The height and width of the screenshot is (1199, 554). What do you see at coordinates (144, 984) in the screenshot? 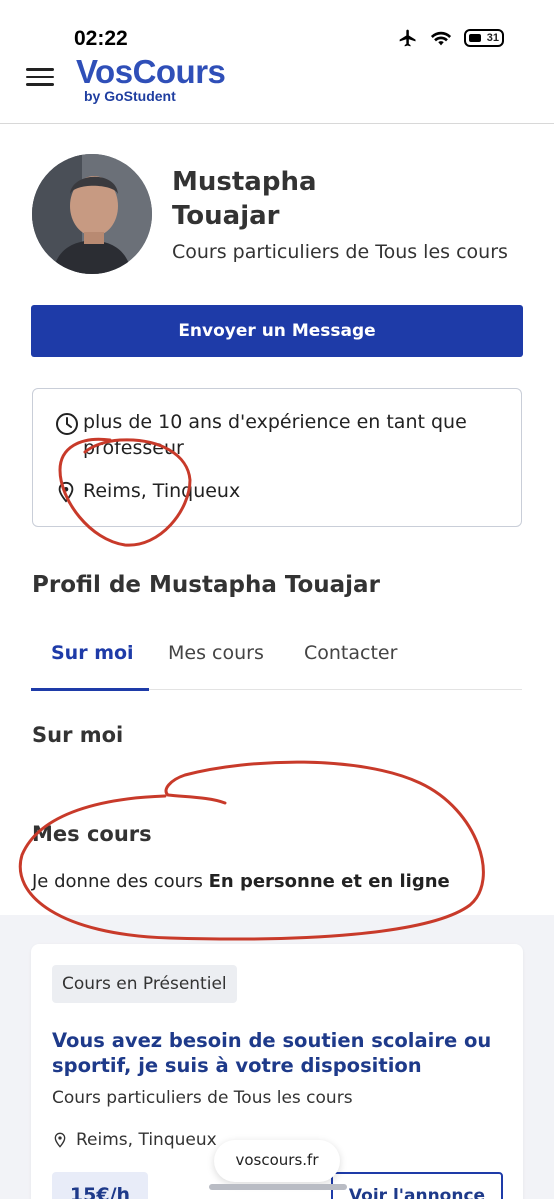
I see `course-type-badge: Cours en Présentiel` at bounding box center [144, 984].